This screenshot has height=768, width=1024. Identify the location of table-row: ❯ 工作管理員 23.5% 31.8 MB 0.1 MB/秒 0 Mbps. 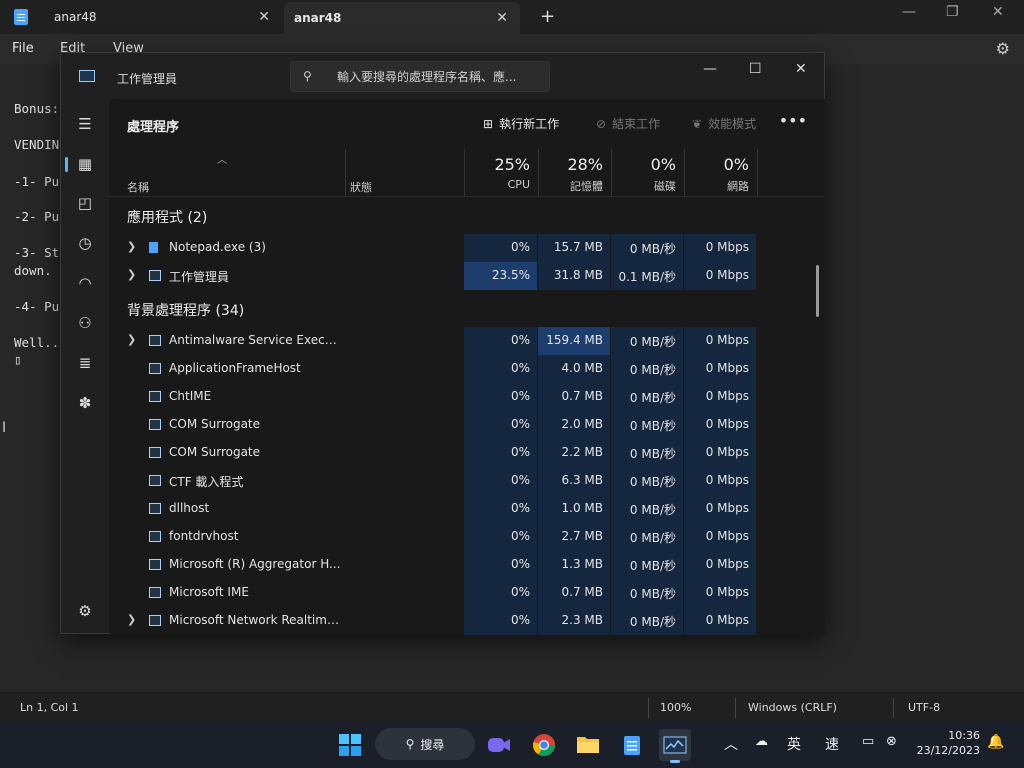
(467, 276).